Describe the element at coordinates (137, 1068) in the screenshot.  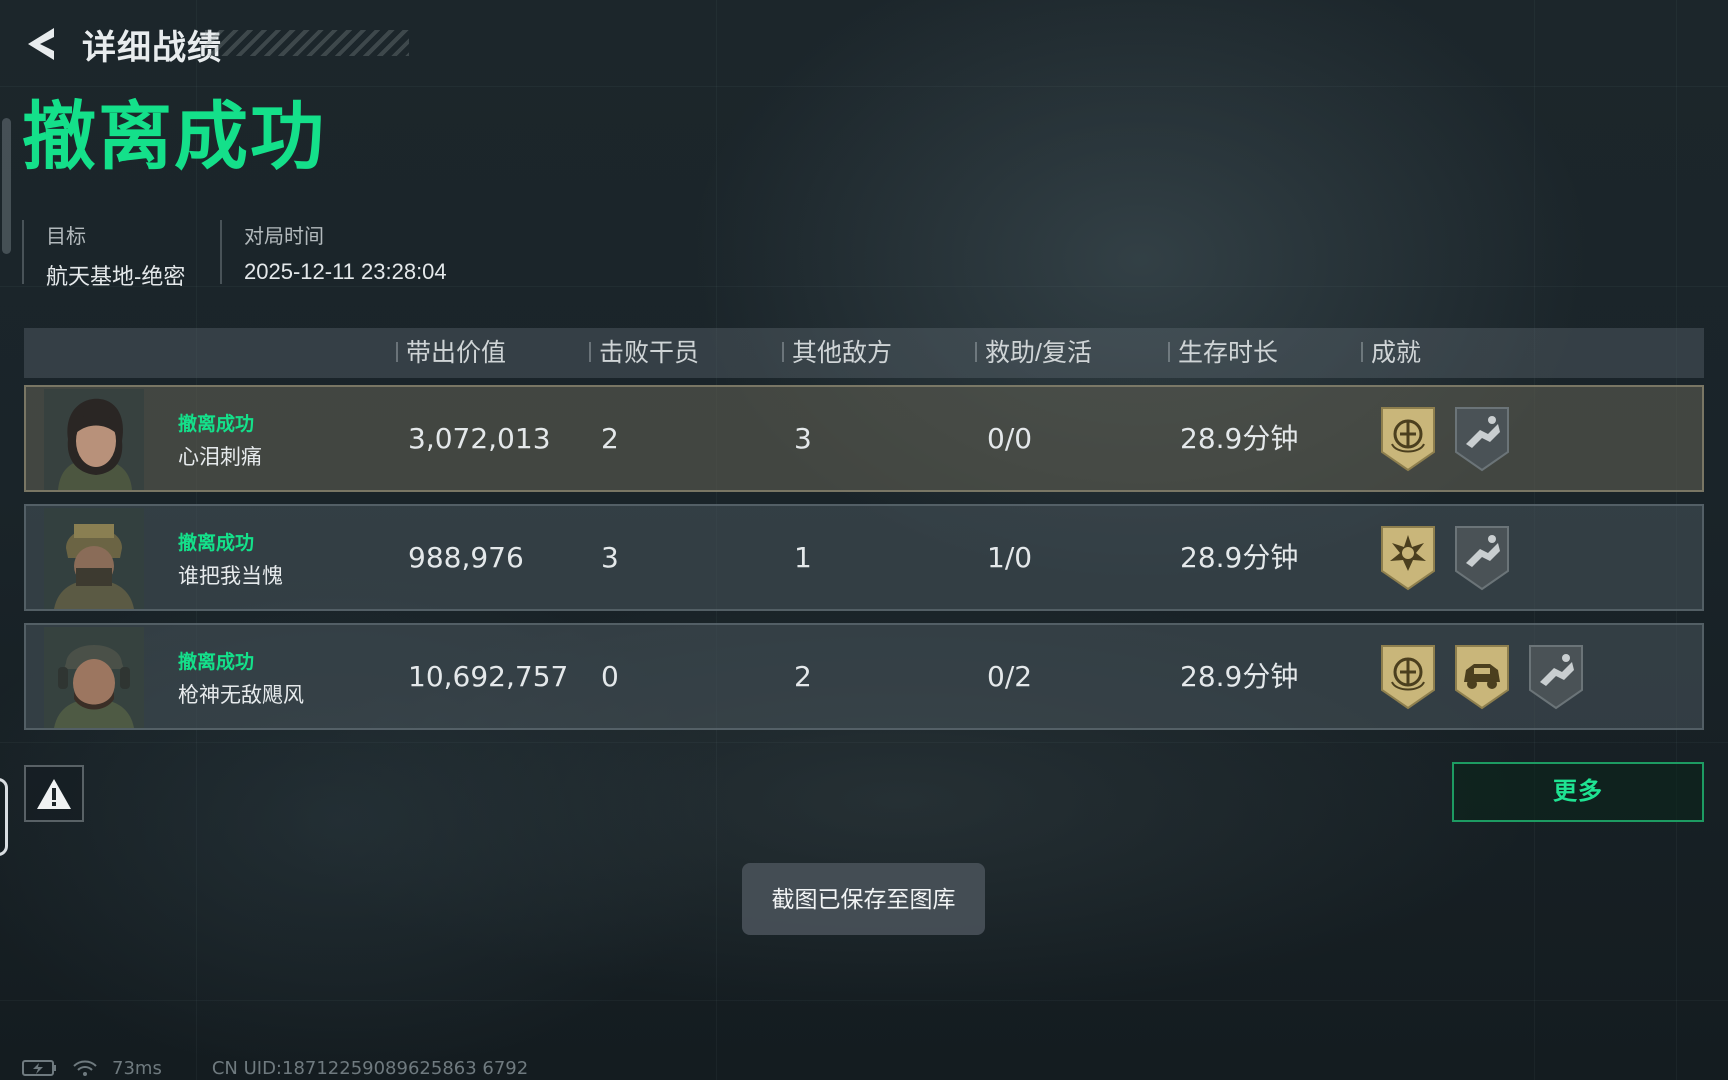
I see `ping-text: 73ms` at that location.